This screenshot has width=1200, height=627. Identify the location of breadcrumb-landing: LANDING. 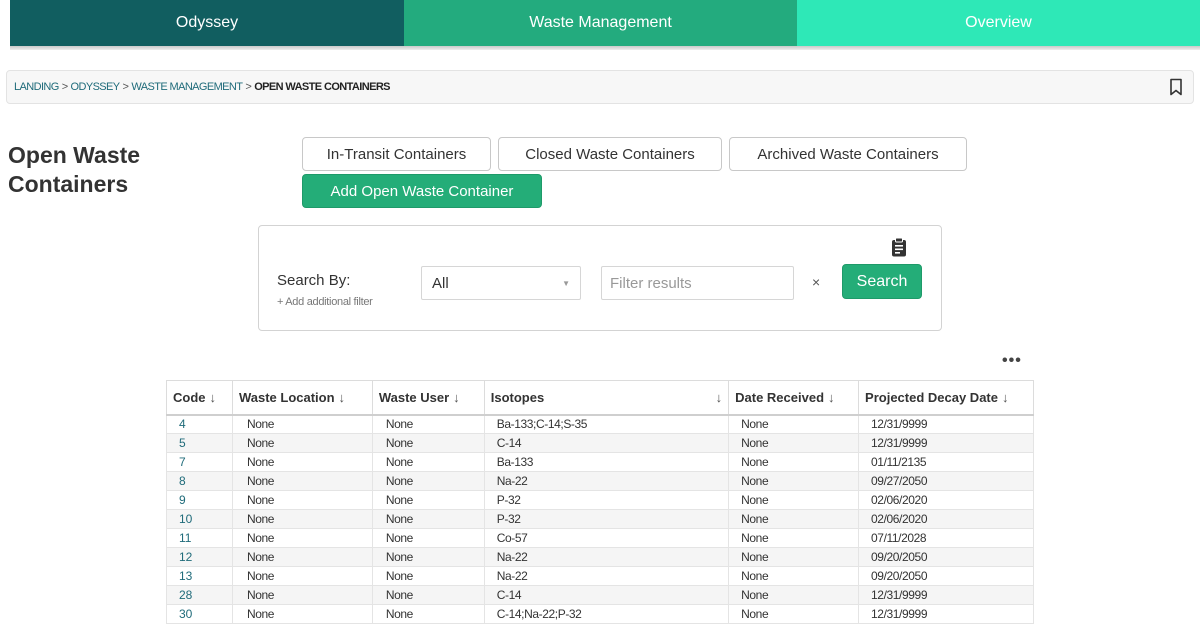
(36, 87).